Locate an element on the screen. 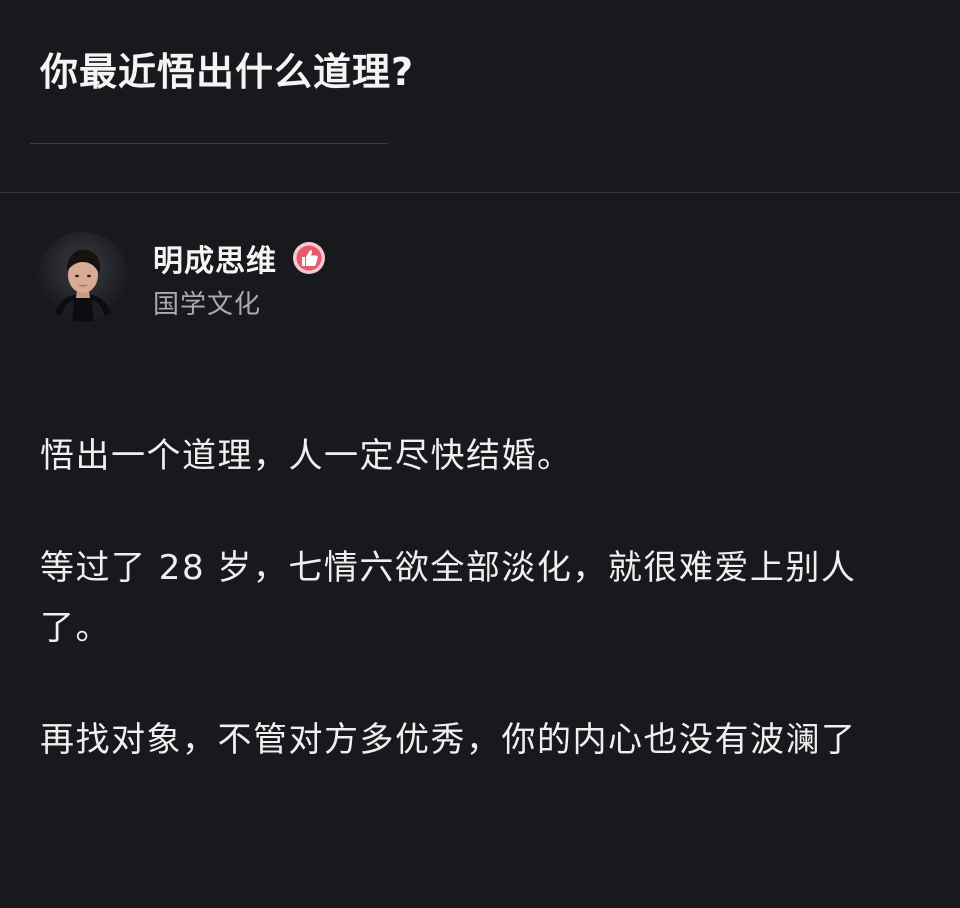 This screenshot has height=908, width=960. author-name-row: 明成思维 is located at coordinates (240, 258).